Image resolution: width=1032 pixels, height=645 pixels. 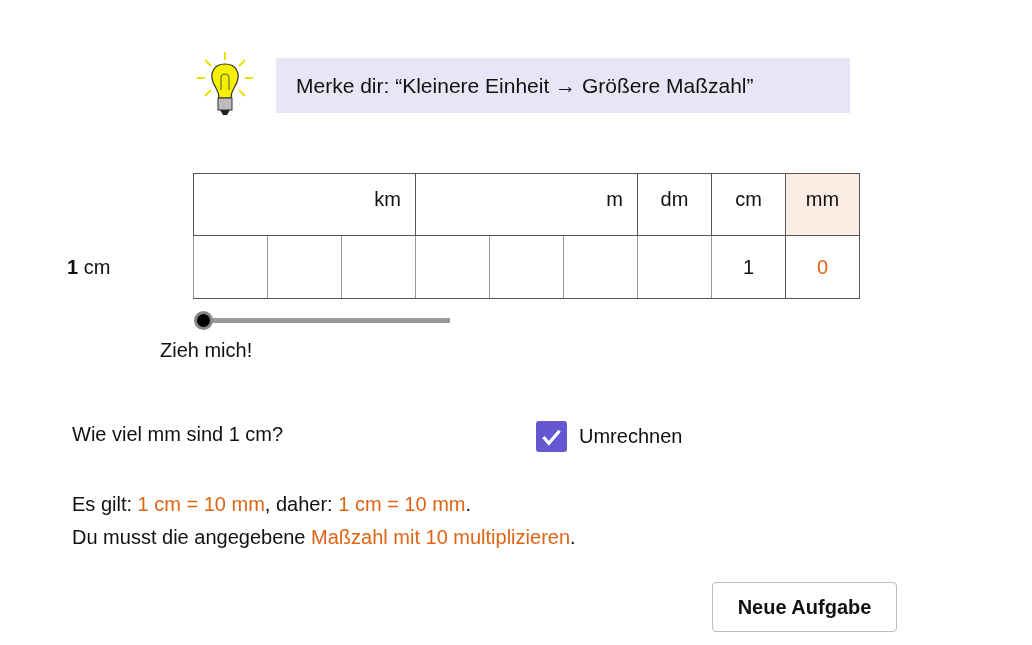 I want to click on slider-label: Zieh mich!, so click(x=207, y=350).